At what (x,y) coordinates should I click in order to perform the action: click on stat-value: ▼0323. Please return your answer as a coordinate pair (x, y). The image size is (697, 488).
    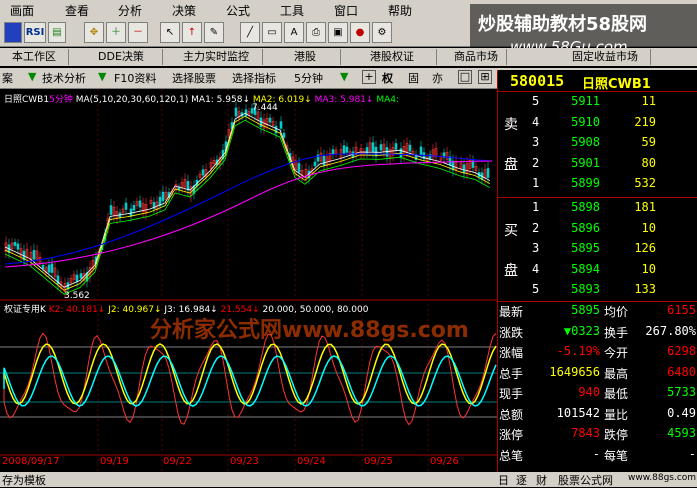
    Looking at the image, I should click on (581, 330).